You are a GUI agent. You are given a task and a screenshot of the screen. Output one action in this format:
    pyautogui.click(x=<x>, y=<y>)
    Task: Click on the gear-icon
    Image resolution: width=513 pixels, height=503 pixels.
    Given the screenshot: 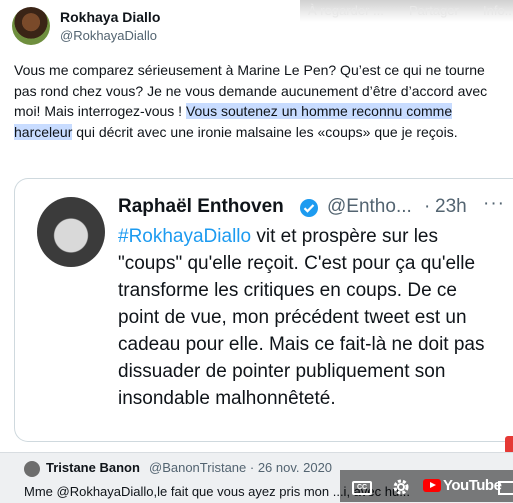 What is the action you would take?
    pyautogui.click(x=401, y=487)
    